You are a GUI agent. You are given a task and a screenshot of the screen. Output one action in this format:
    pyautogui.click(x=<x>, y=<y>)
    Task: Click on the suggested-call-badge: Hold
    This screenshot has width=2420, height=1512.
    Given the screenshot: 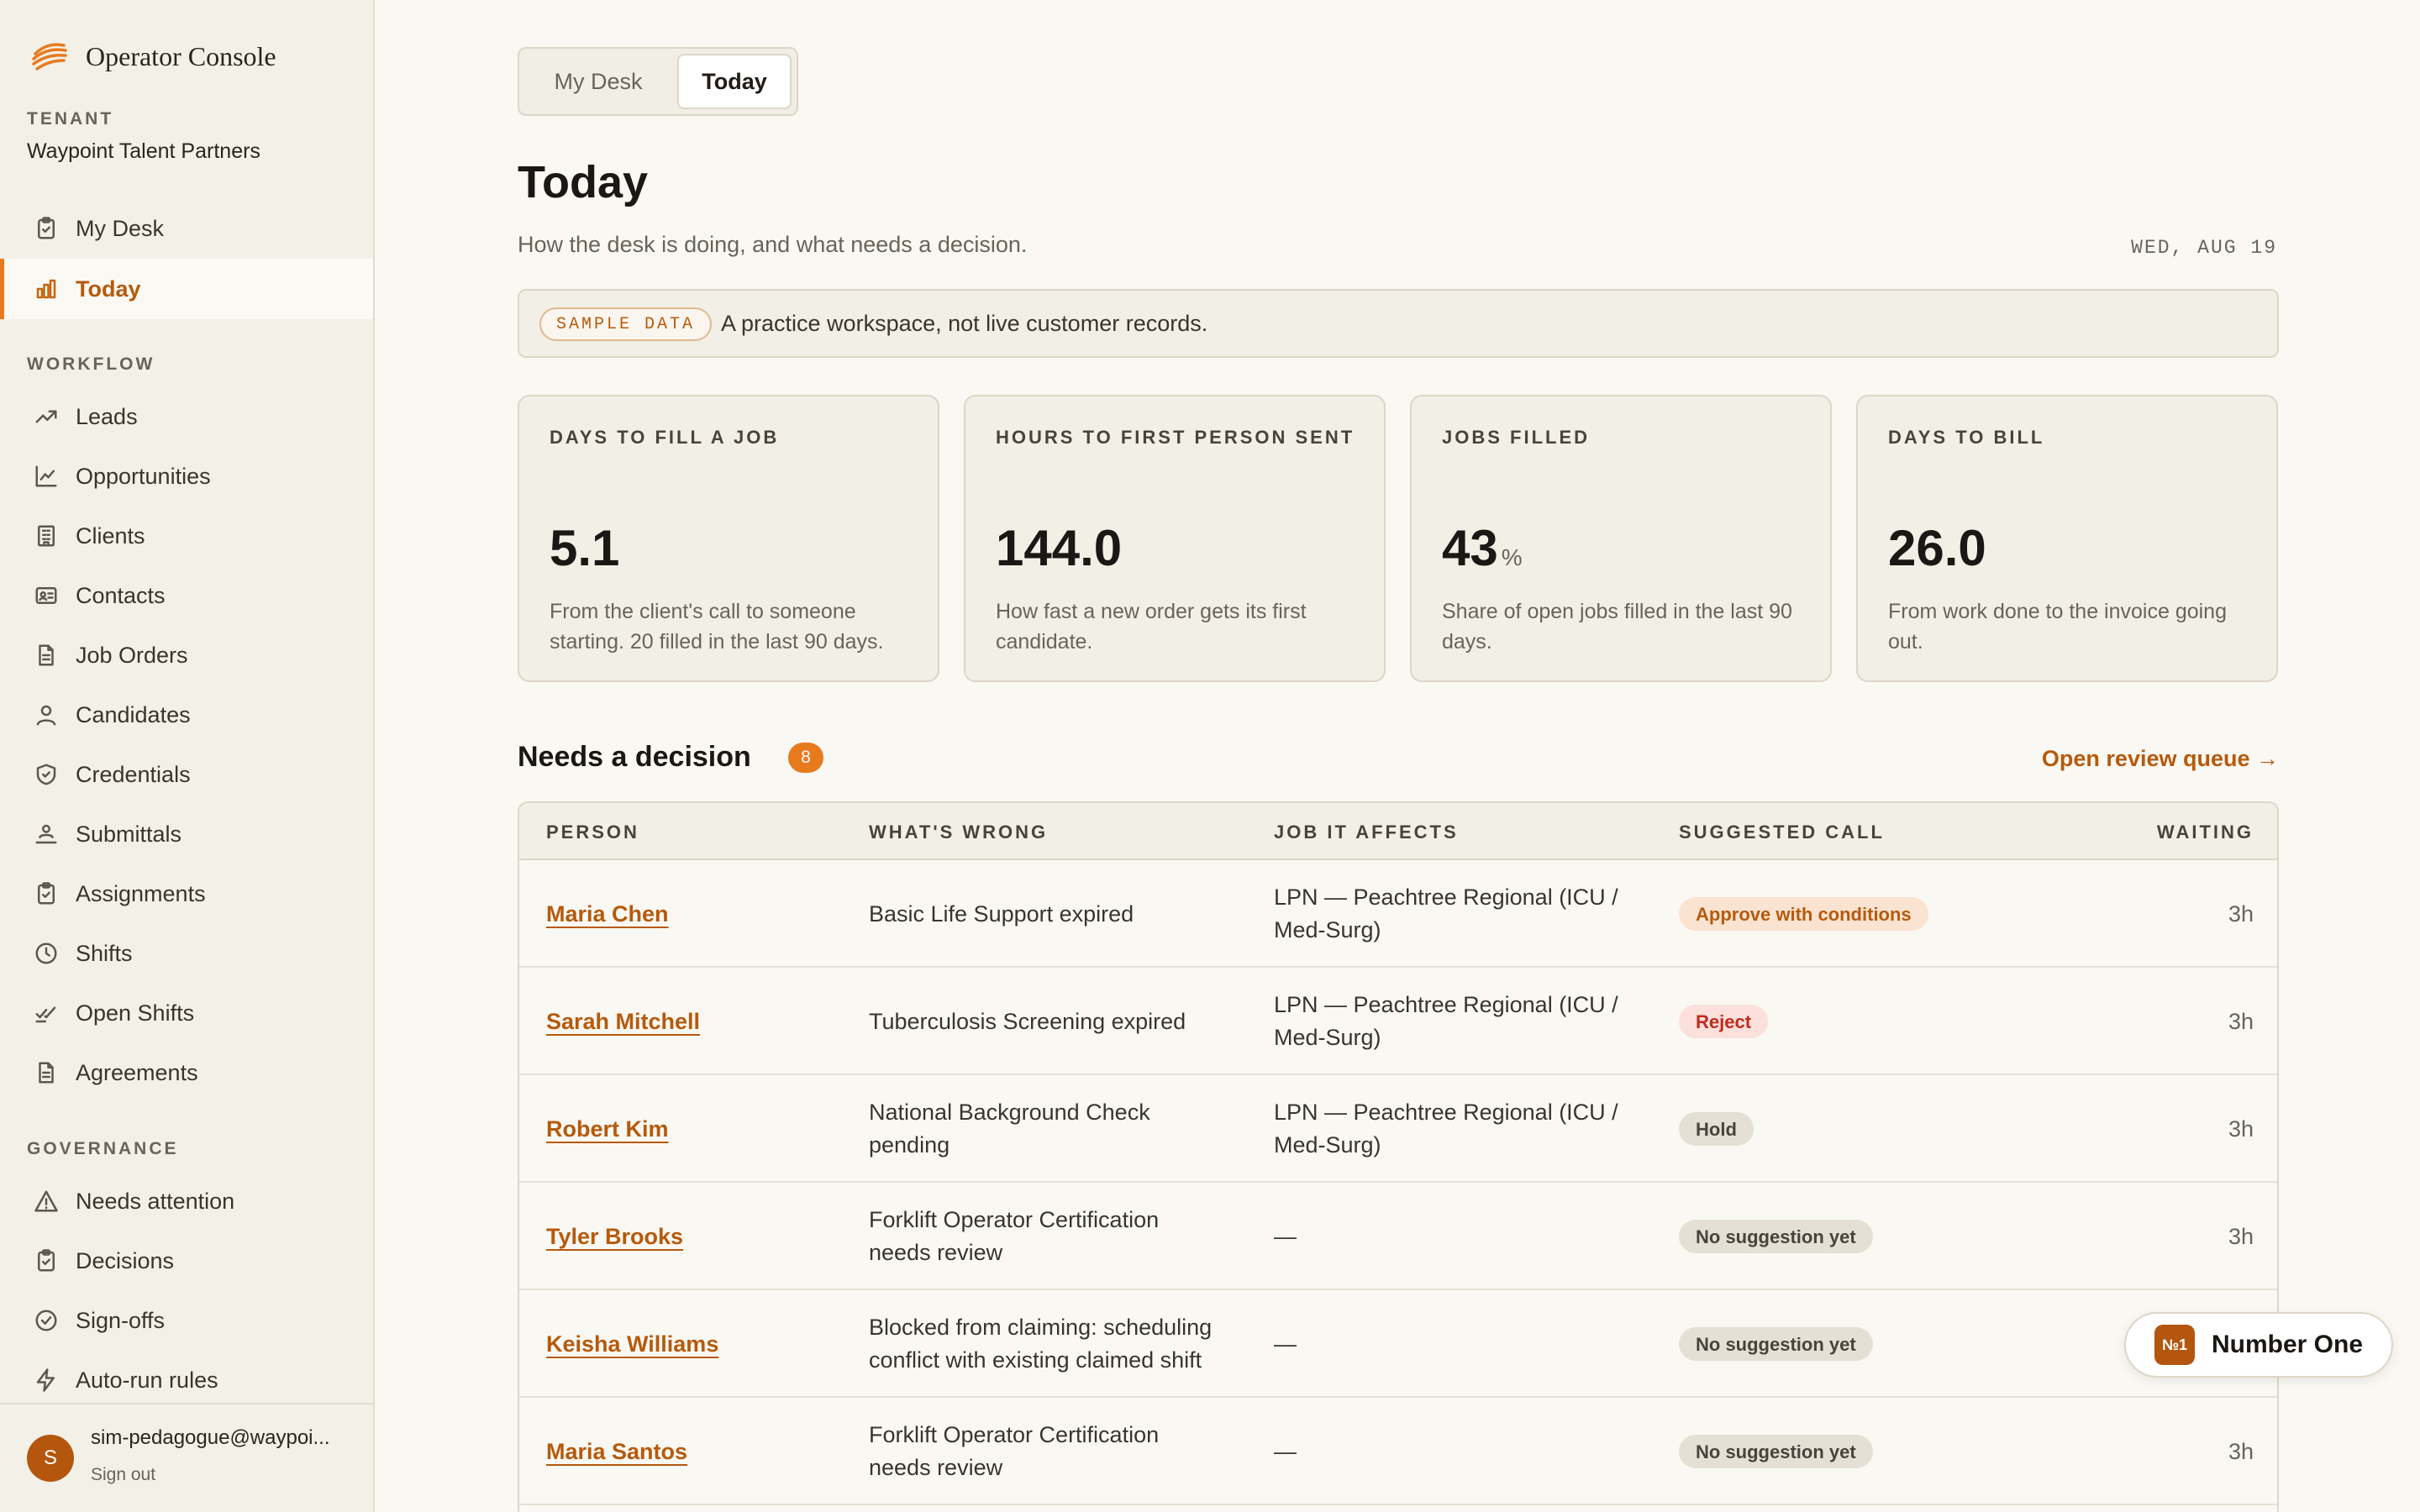 What is the action you would take?
    pyautogui.click(x=1716, y=1129)
    